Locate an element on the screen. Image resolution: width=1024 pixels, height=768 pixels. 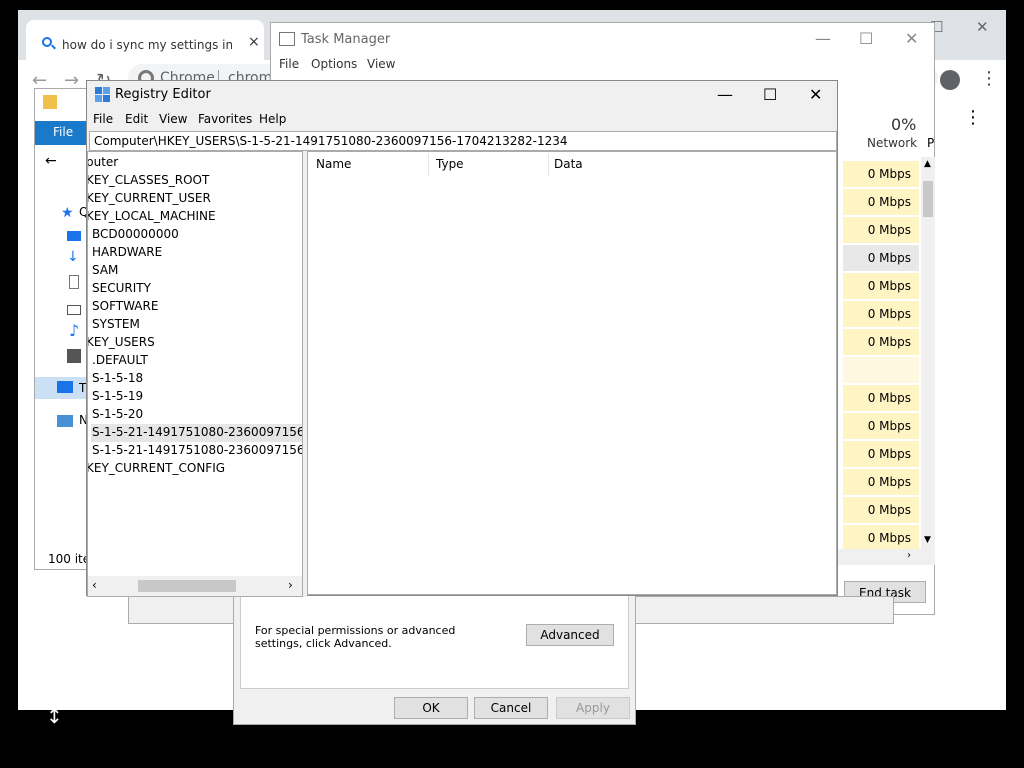
tree-node: KEY_CURRENT_CONFIG is located at coordinates (157, 469).